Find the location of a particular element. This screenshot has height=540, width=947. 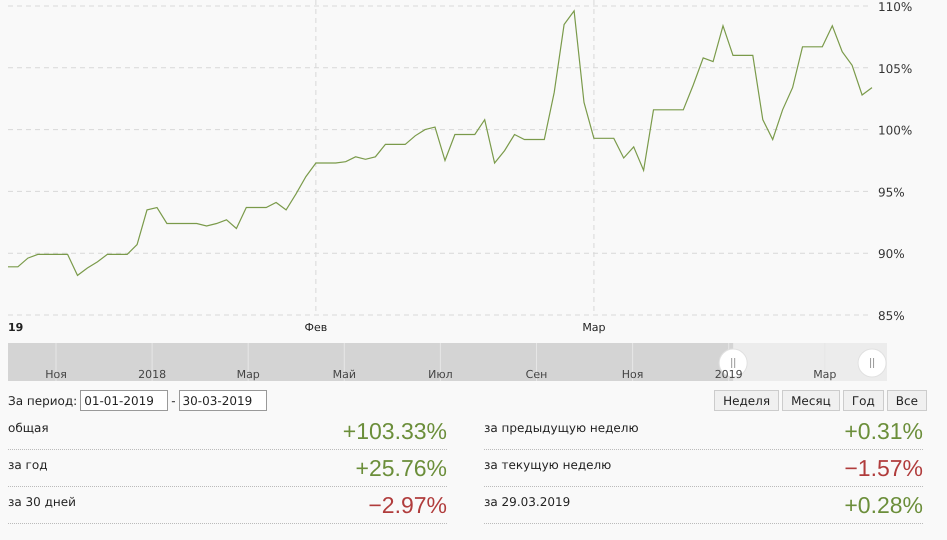

start-date-field: 01-01-2019 is located at coordinates (124, 400).